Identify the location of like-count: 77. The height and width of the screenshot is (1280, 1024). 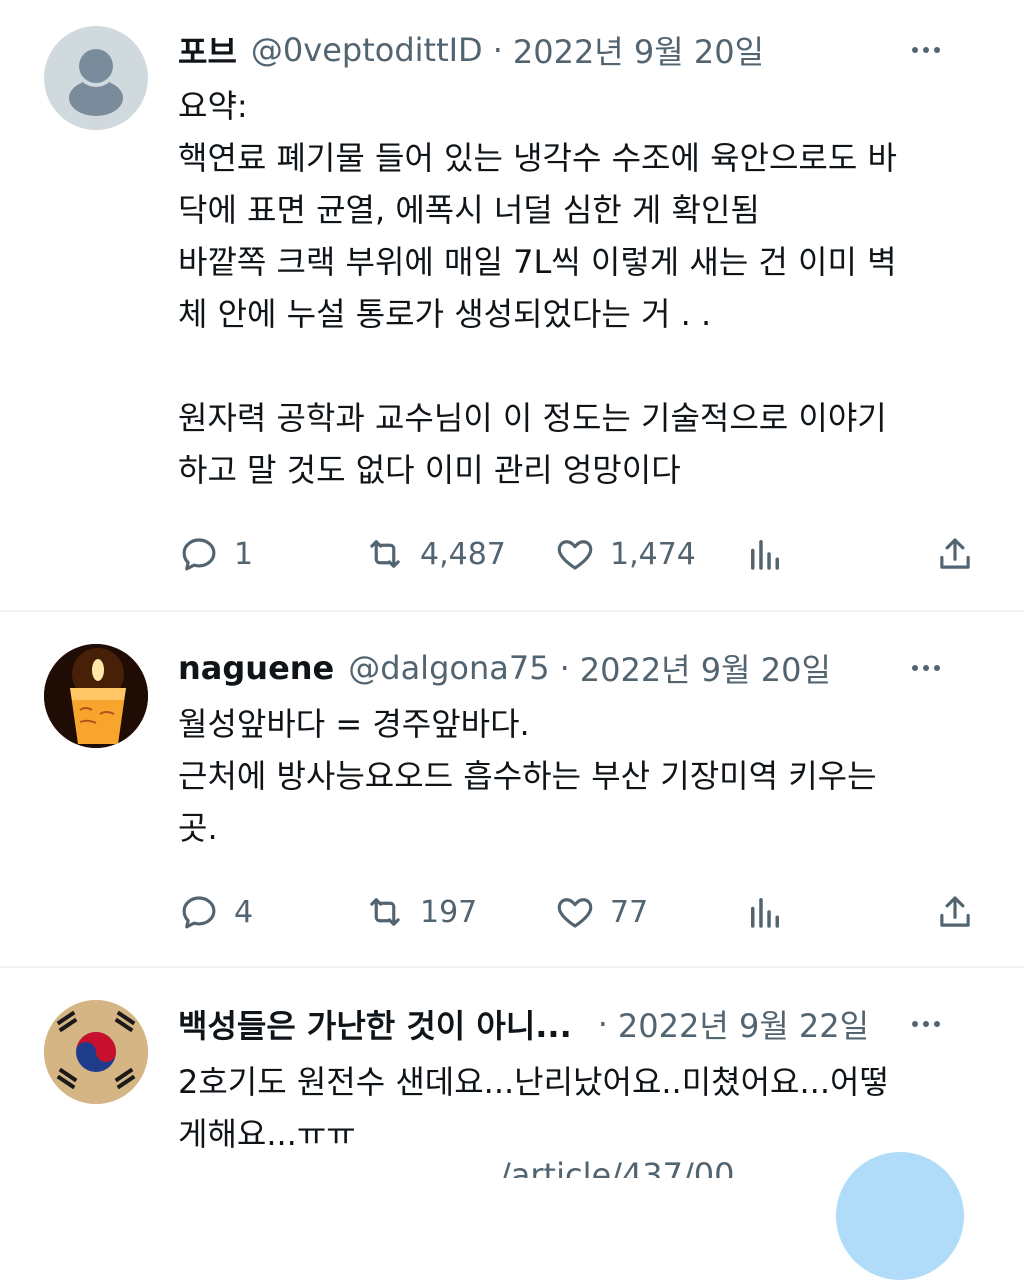
(629, 912).